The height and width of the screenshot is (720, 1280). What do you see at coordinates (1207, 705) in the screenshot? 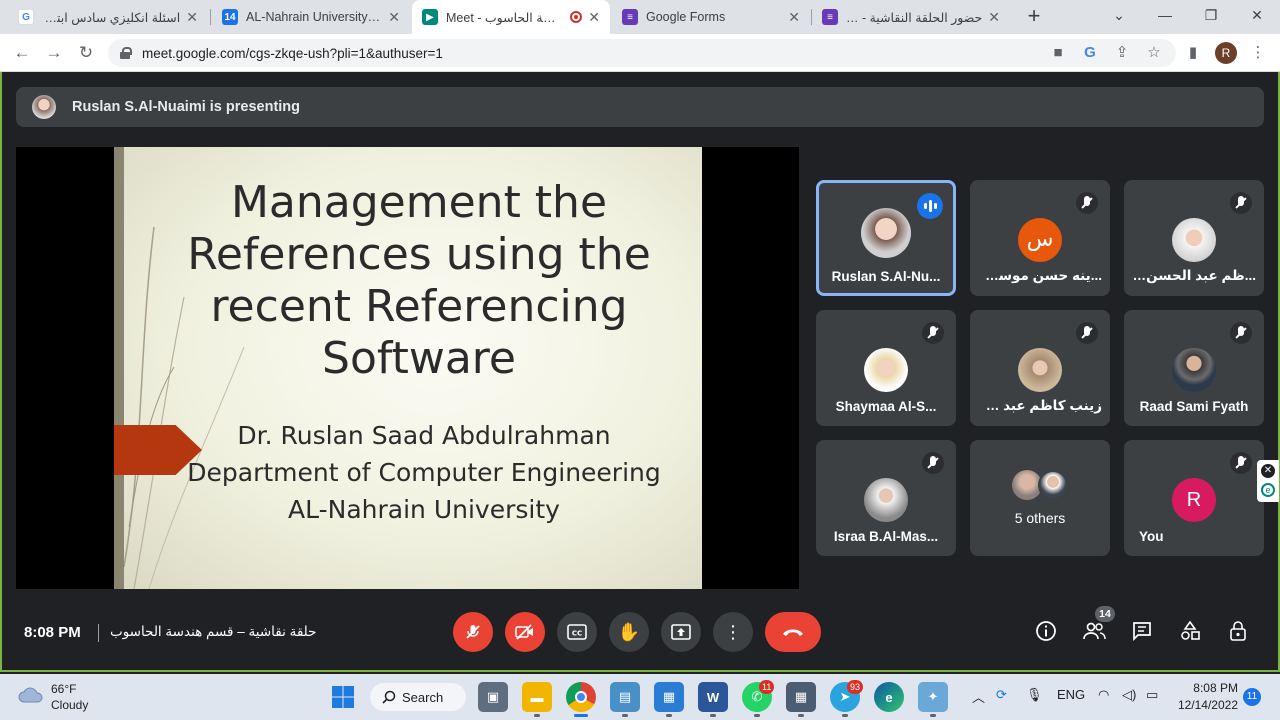
I see `taskbar-clock-date: 12/14/2022` at bounding box center [1207, 705].